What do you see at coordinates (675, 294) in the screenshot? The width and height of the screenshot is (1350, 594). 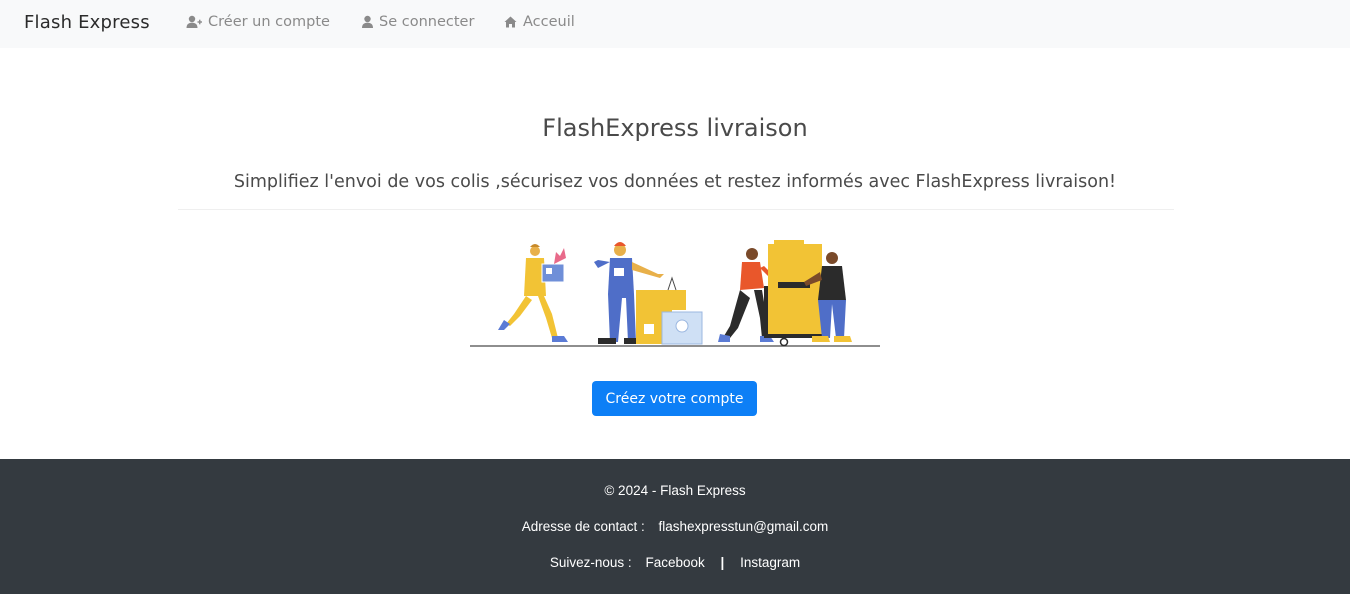 I see `delivery-illustration` at bounding box center [675, 294].